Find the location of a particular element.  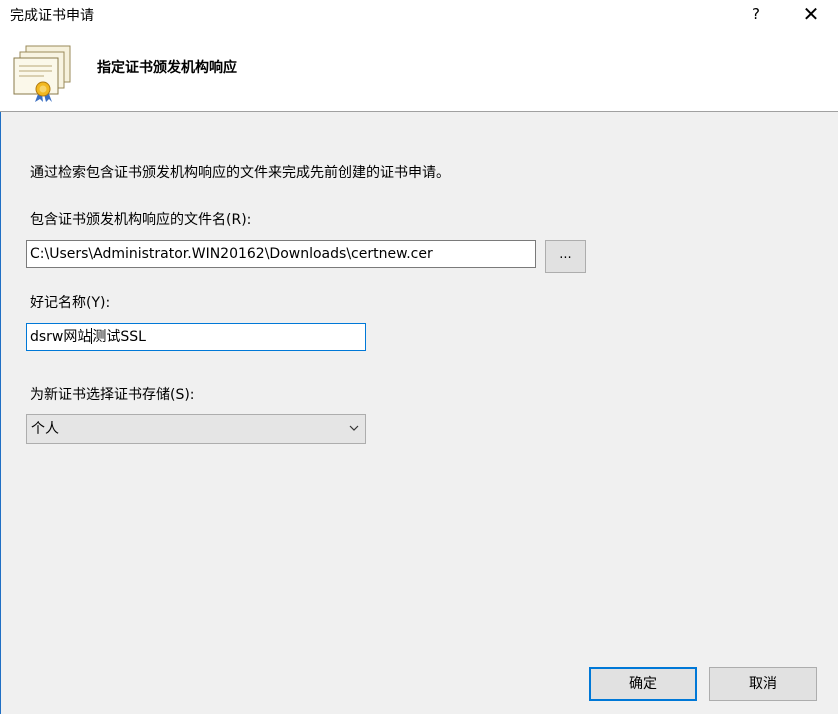

help-button: ? is located at coordinates (756, 14).